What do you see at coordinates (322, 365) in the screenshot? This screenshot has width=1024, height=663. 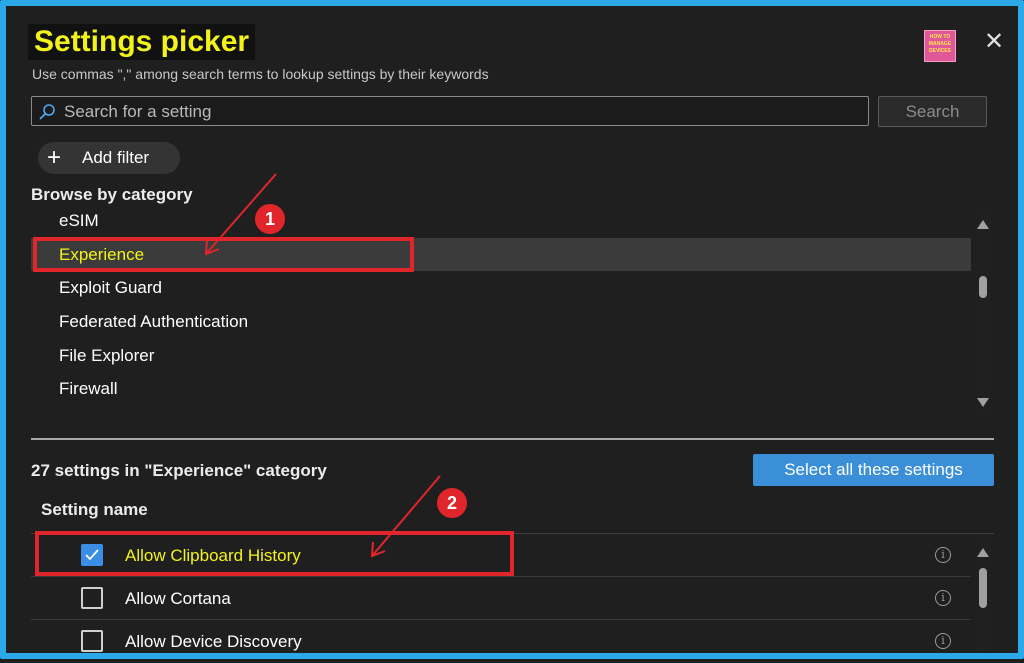 I see `annotation-arrows` at bounding box center [322, 365].